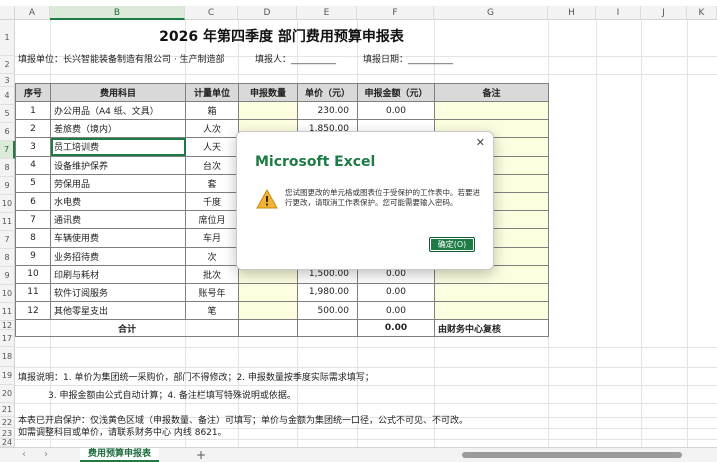  I want to click on cell-item: 设备维护保养, so click(118, 165).